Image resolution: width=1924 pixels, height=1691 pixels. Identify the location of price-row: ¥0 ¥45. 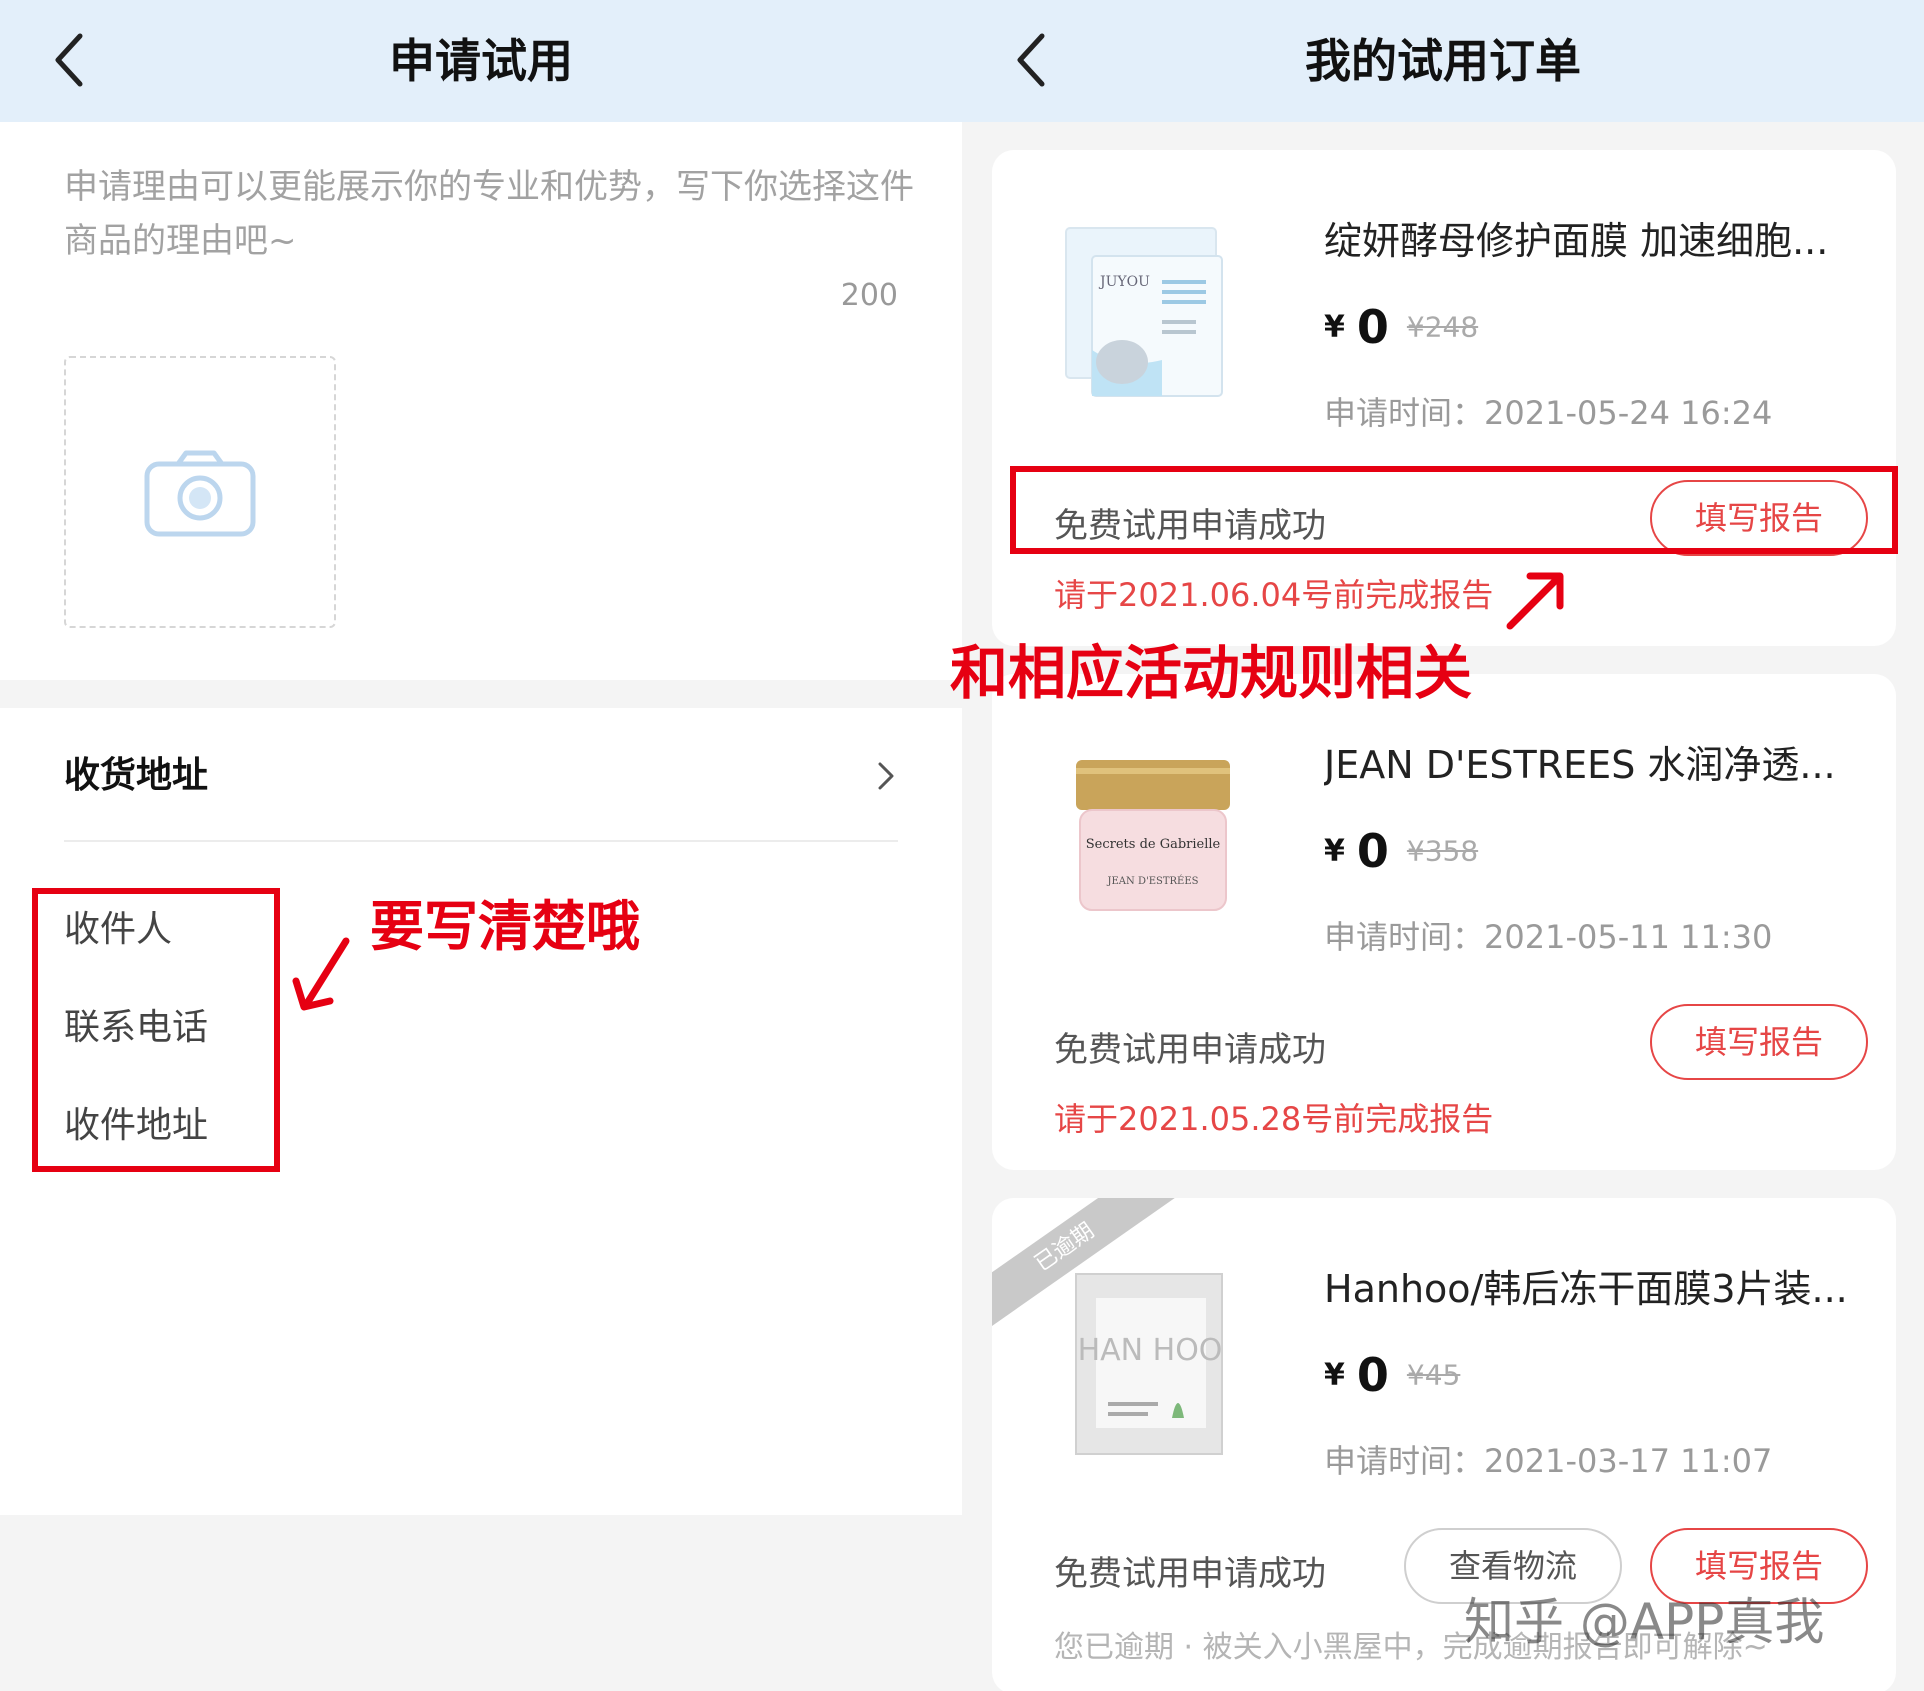
(1392, 1375).